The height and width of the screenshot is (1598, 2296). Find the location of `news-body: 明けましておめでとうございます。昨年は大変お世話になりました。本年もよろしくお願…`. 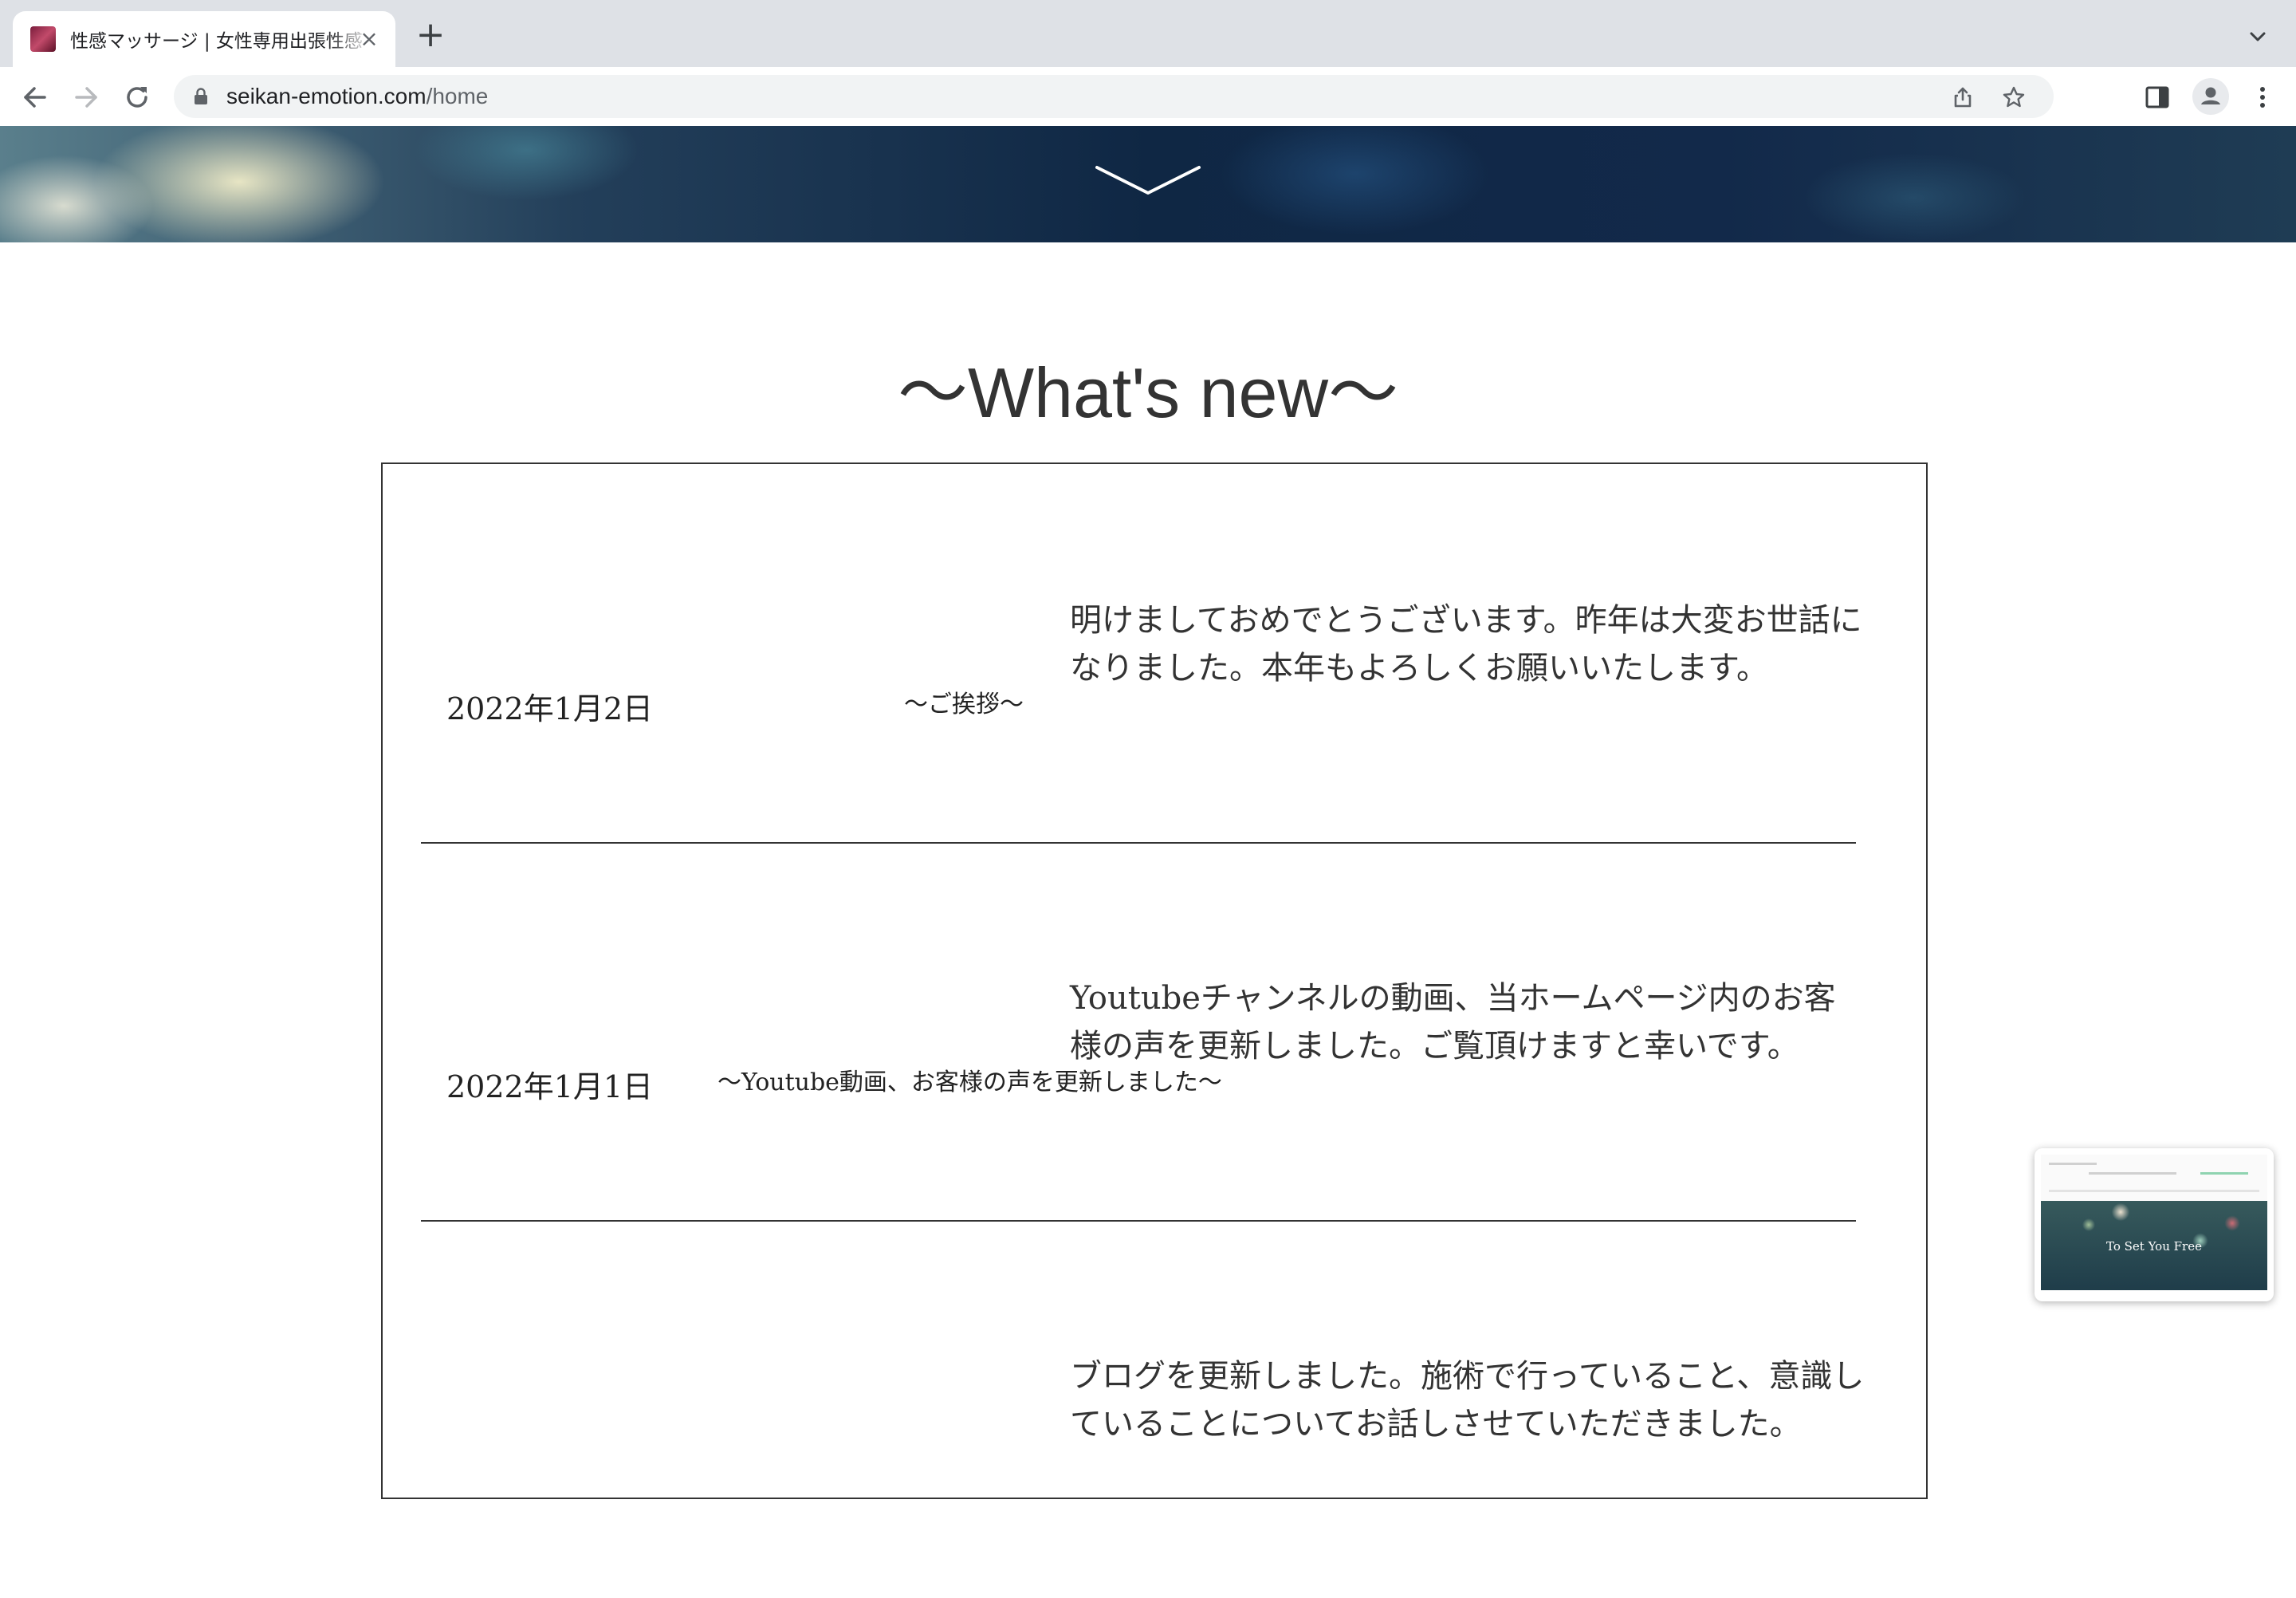

news-body: 明けましておめでとうございます。昨年は大変お世話になりました。本年もよろしくお願… is located at coordinates (1466, 644).